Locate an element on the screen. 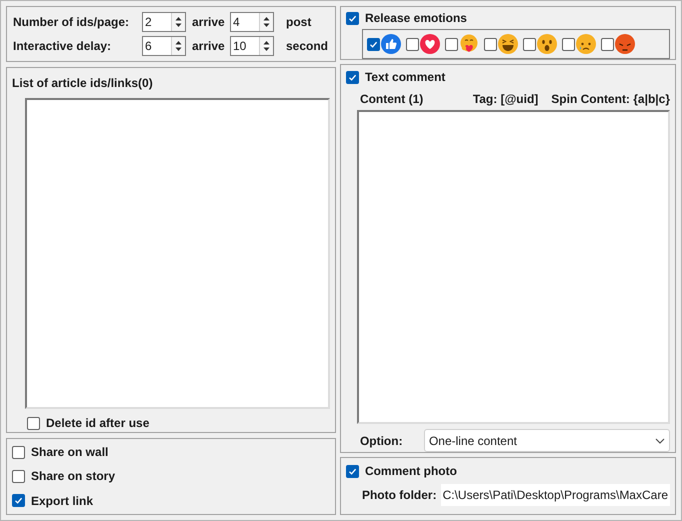 This screenshot has height=521, width=682. option-label: Option: is located at coordinates (382, 441).